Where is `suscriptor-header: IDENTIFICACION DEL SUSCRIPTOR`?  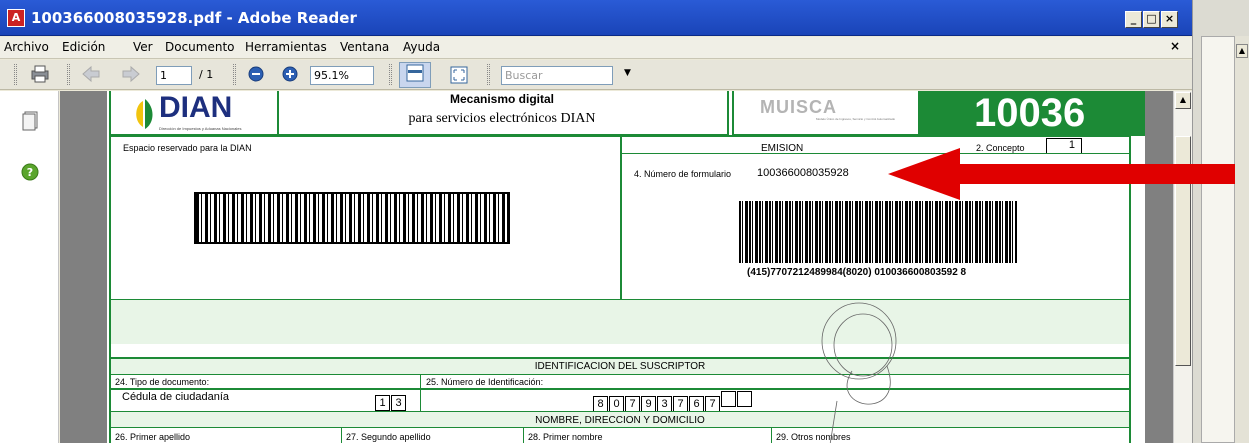
suscriptor-header: IDENTIFICACION DEL SUSCRIPTOR is located at coordinates (620, 367).